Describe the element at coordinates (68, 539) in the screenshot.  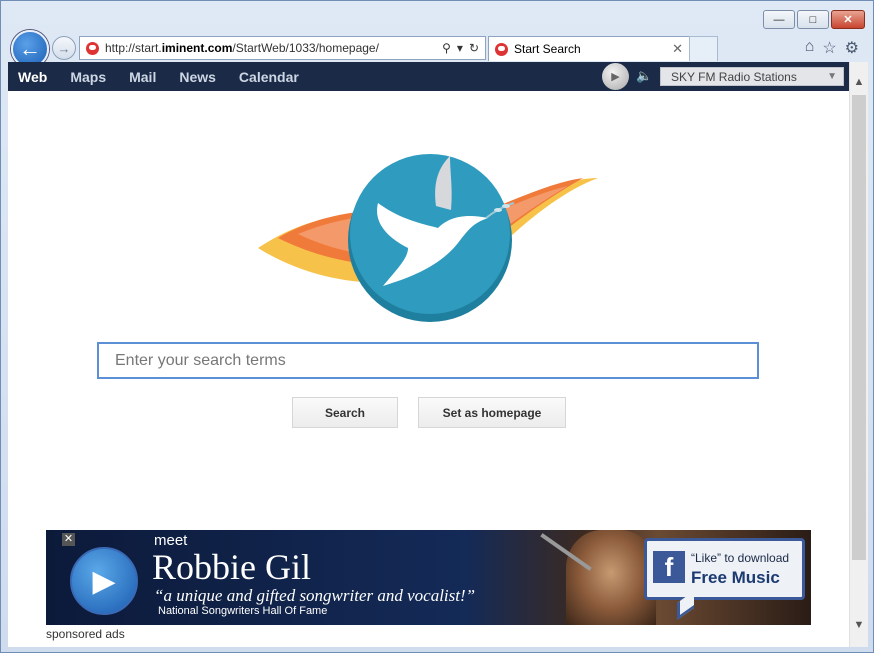
I see `close-ad-icon: ✕` at that location.